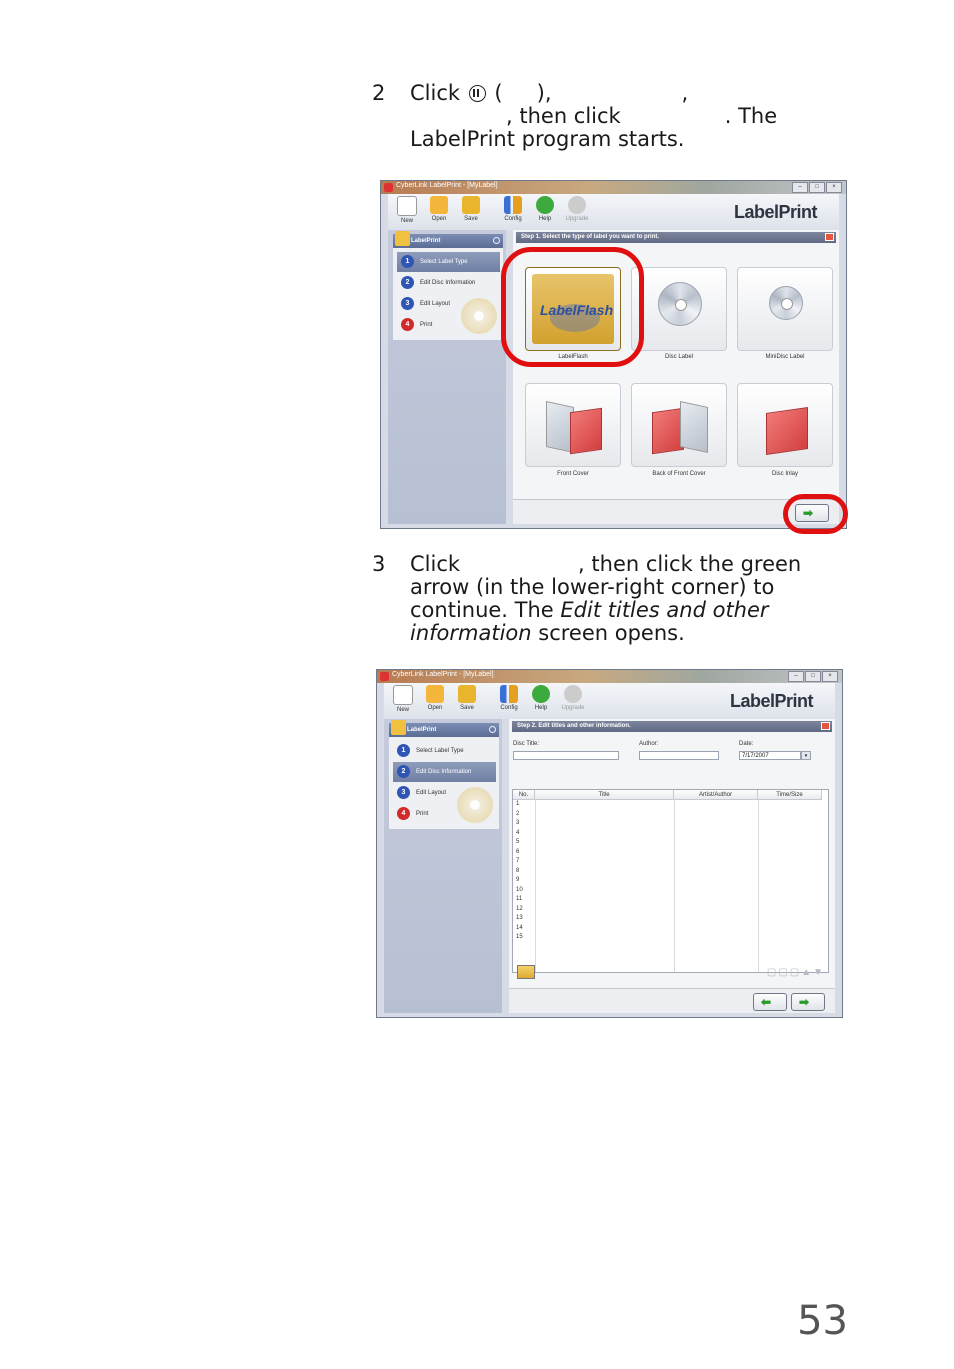 This screenshot has height=1369, width=954. What do you see at coordinates (796, 972) in the screenshot?
I see `table-tools-icons: ▢▢▢▲▼` at bounding box center [796, 972].